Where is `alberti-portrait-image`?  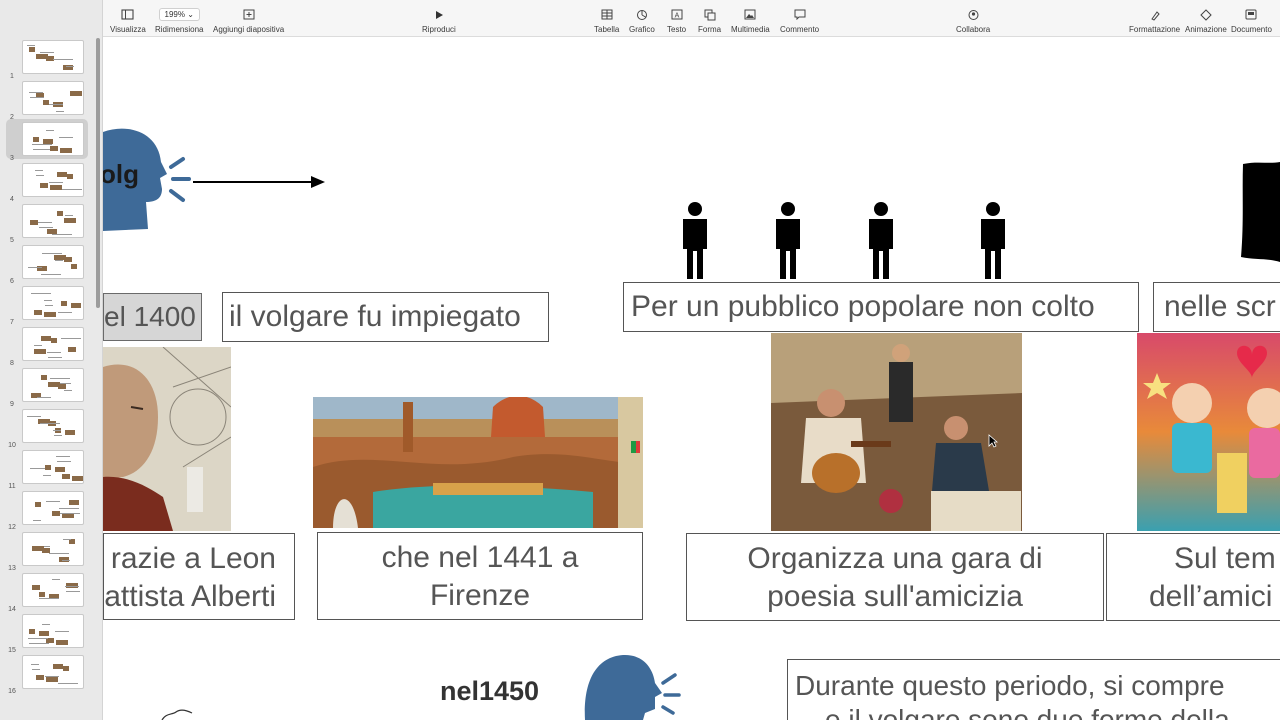 alberti-portrait-image is located at coordinates (167, 439).